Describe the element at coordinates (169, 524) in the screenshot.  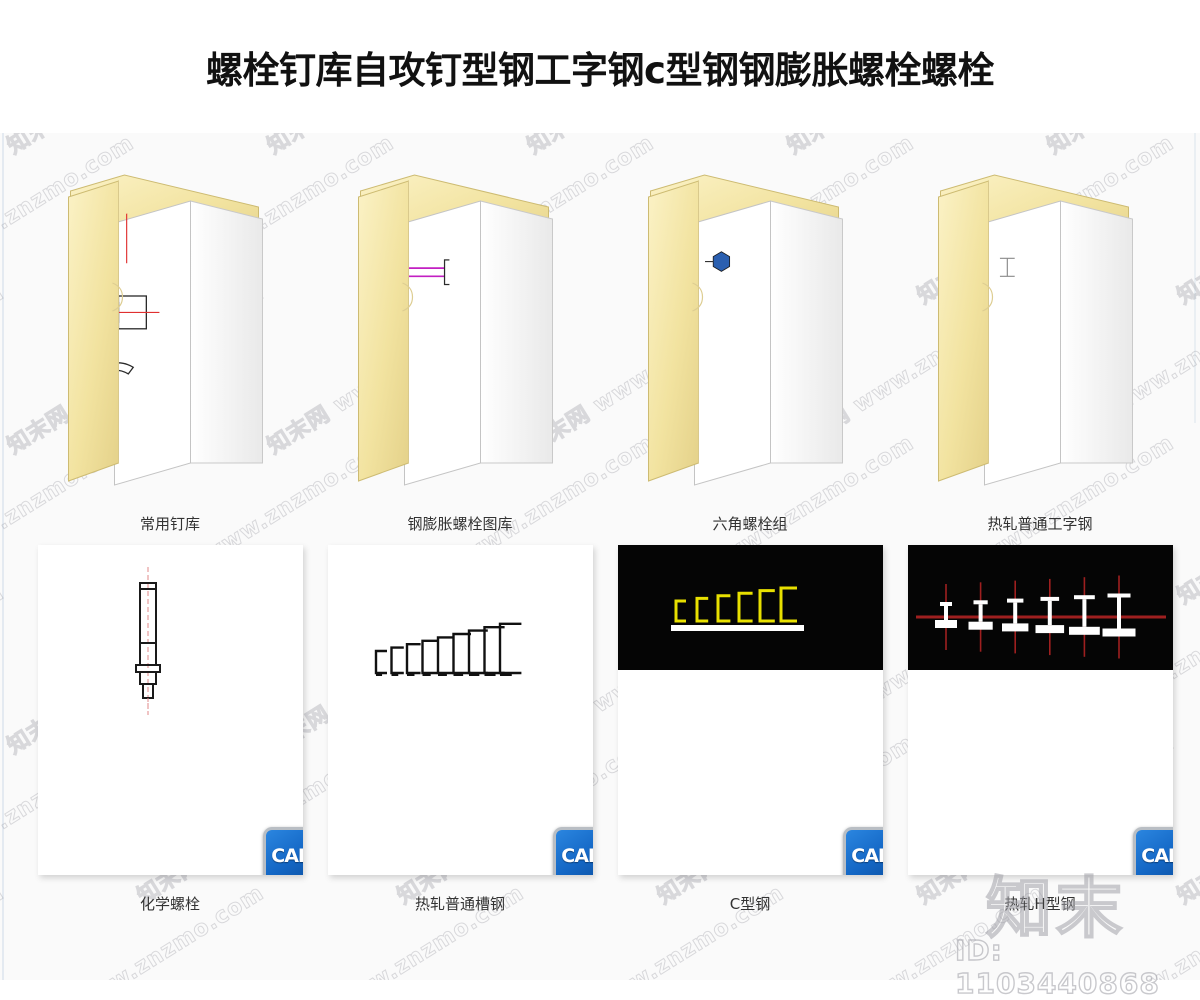
I see `item-label: 常用钉库` at that location.